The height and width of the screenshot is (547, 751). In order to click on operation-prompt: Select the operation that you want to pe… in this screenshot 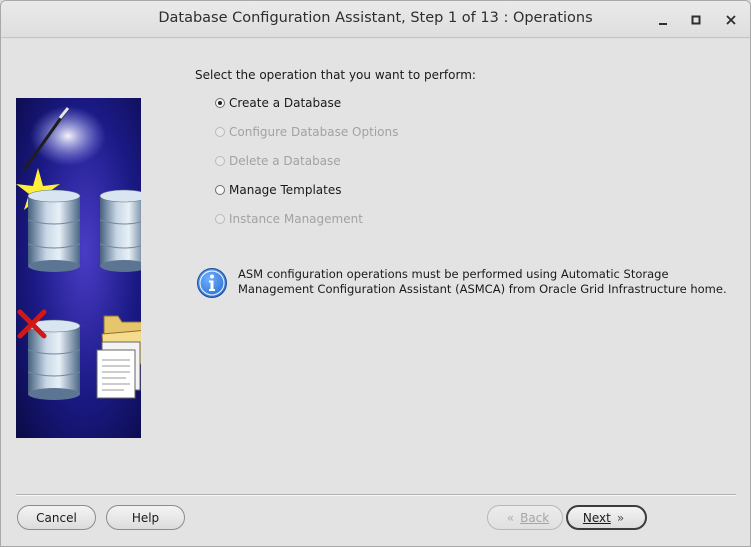, I will do `click(335, 75)`.